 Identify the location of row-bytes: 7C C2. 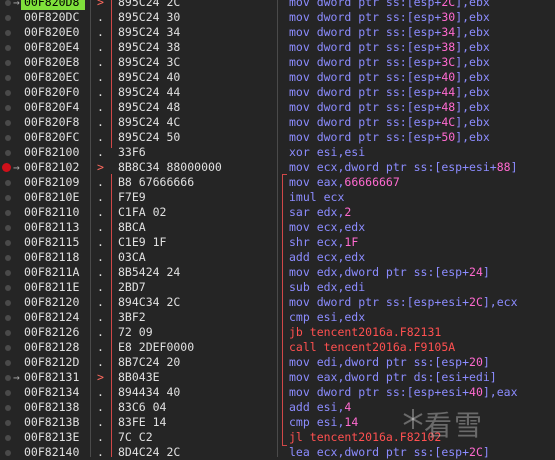
(135, 437).